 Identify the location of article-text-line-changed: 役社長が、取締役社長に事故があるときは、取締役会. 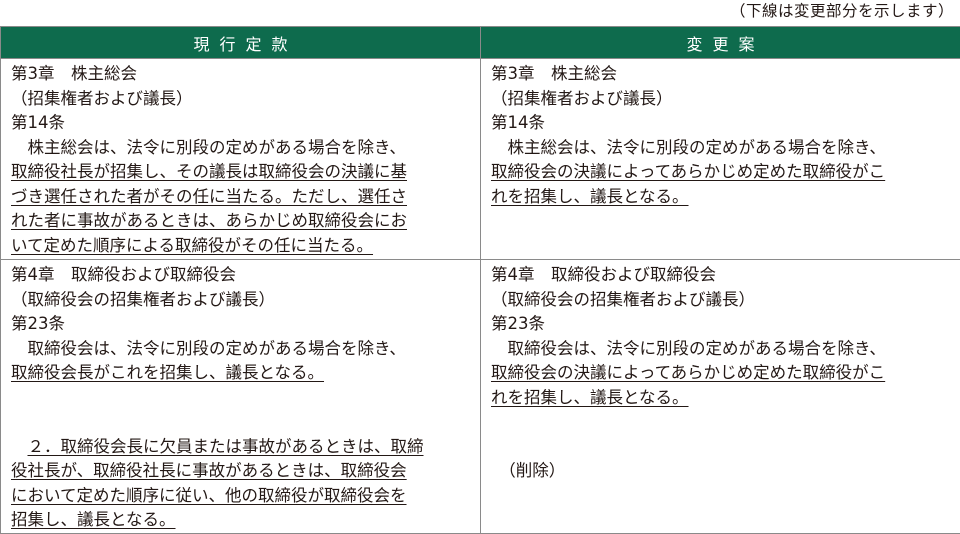
(241, 471).